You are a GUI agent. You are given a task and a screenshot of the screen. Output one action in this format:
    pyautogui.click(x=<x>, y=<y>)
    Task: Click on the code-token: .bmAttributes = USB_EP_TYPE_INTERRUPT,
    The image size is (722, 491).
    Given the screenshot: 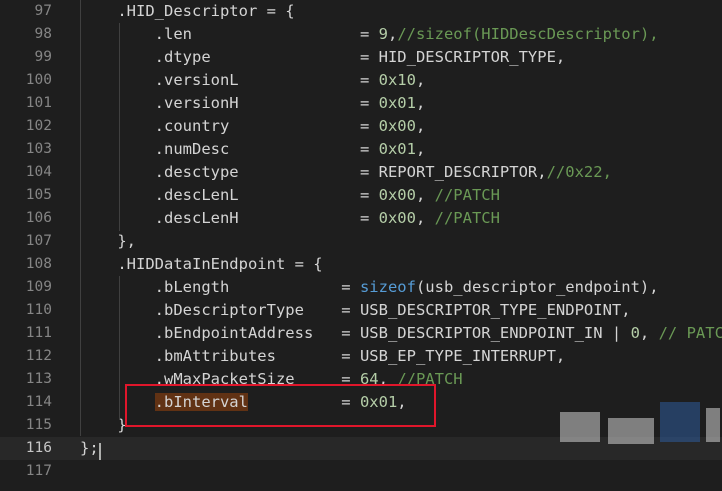 What is the action you would take?
    pyautogui.click(x=323, y=356)
    